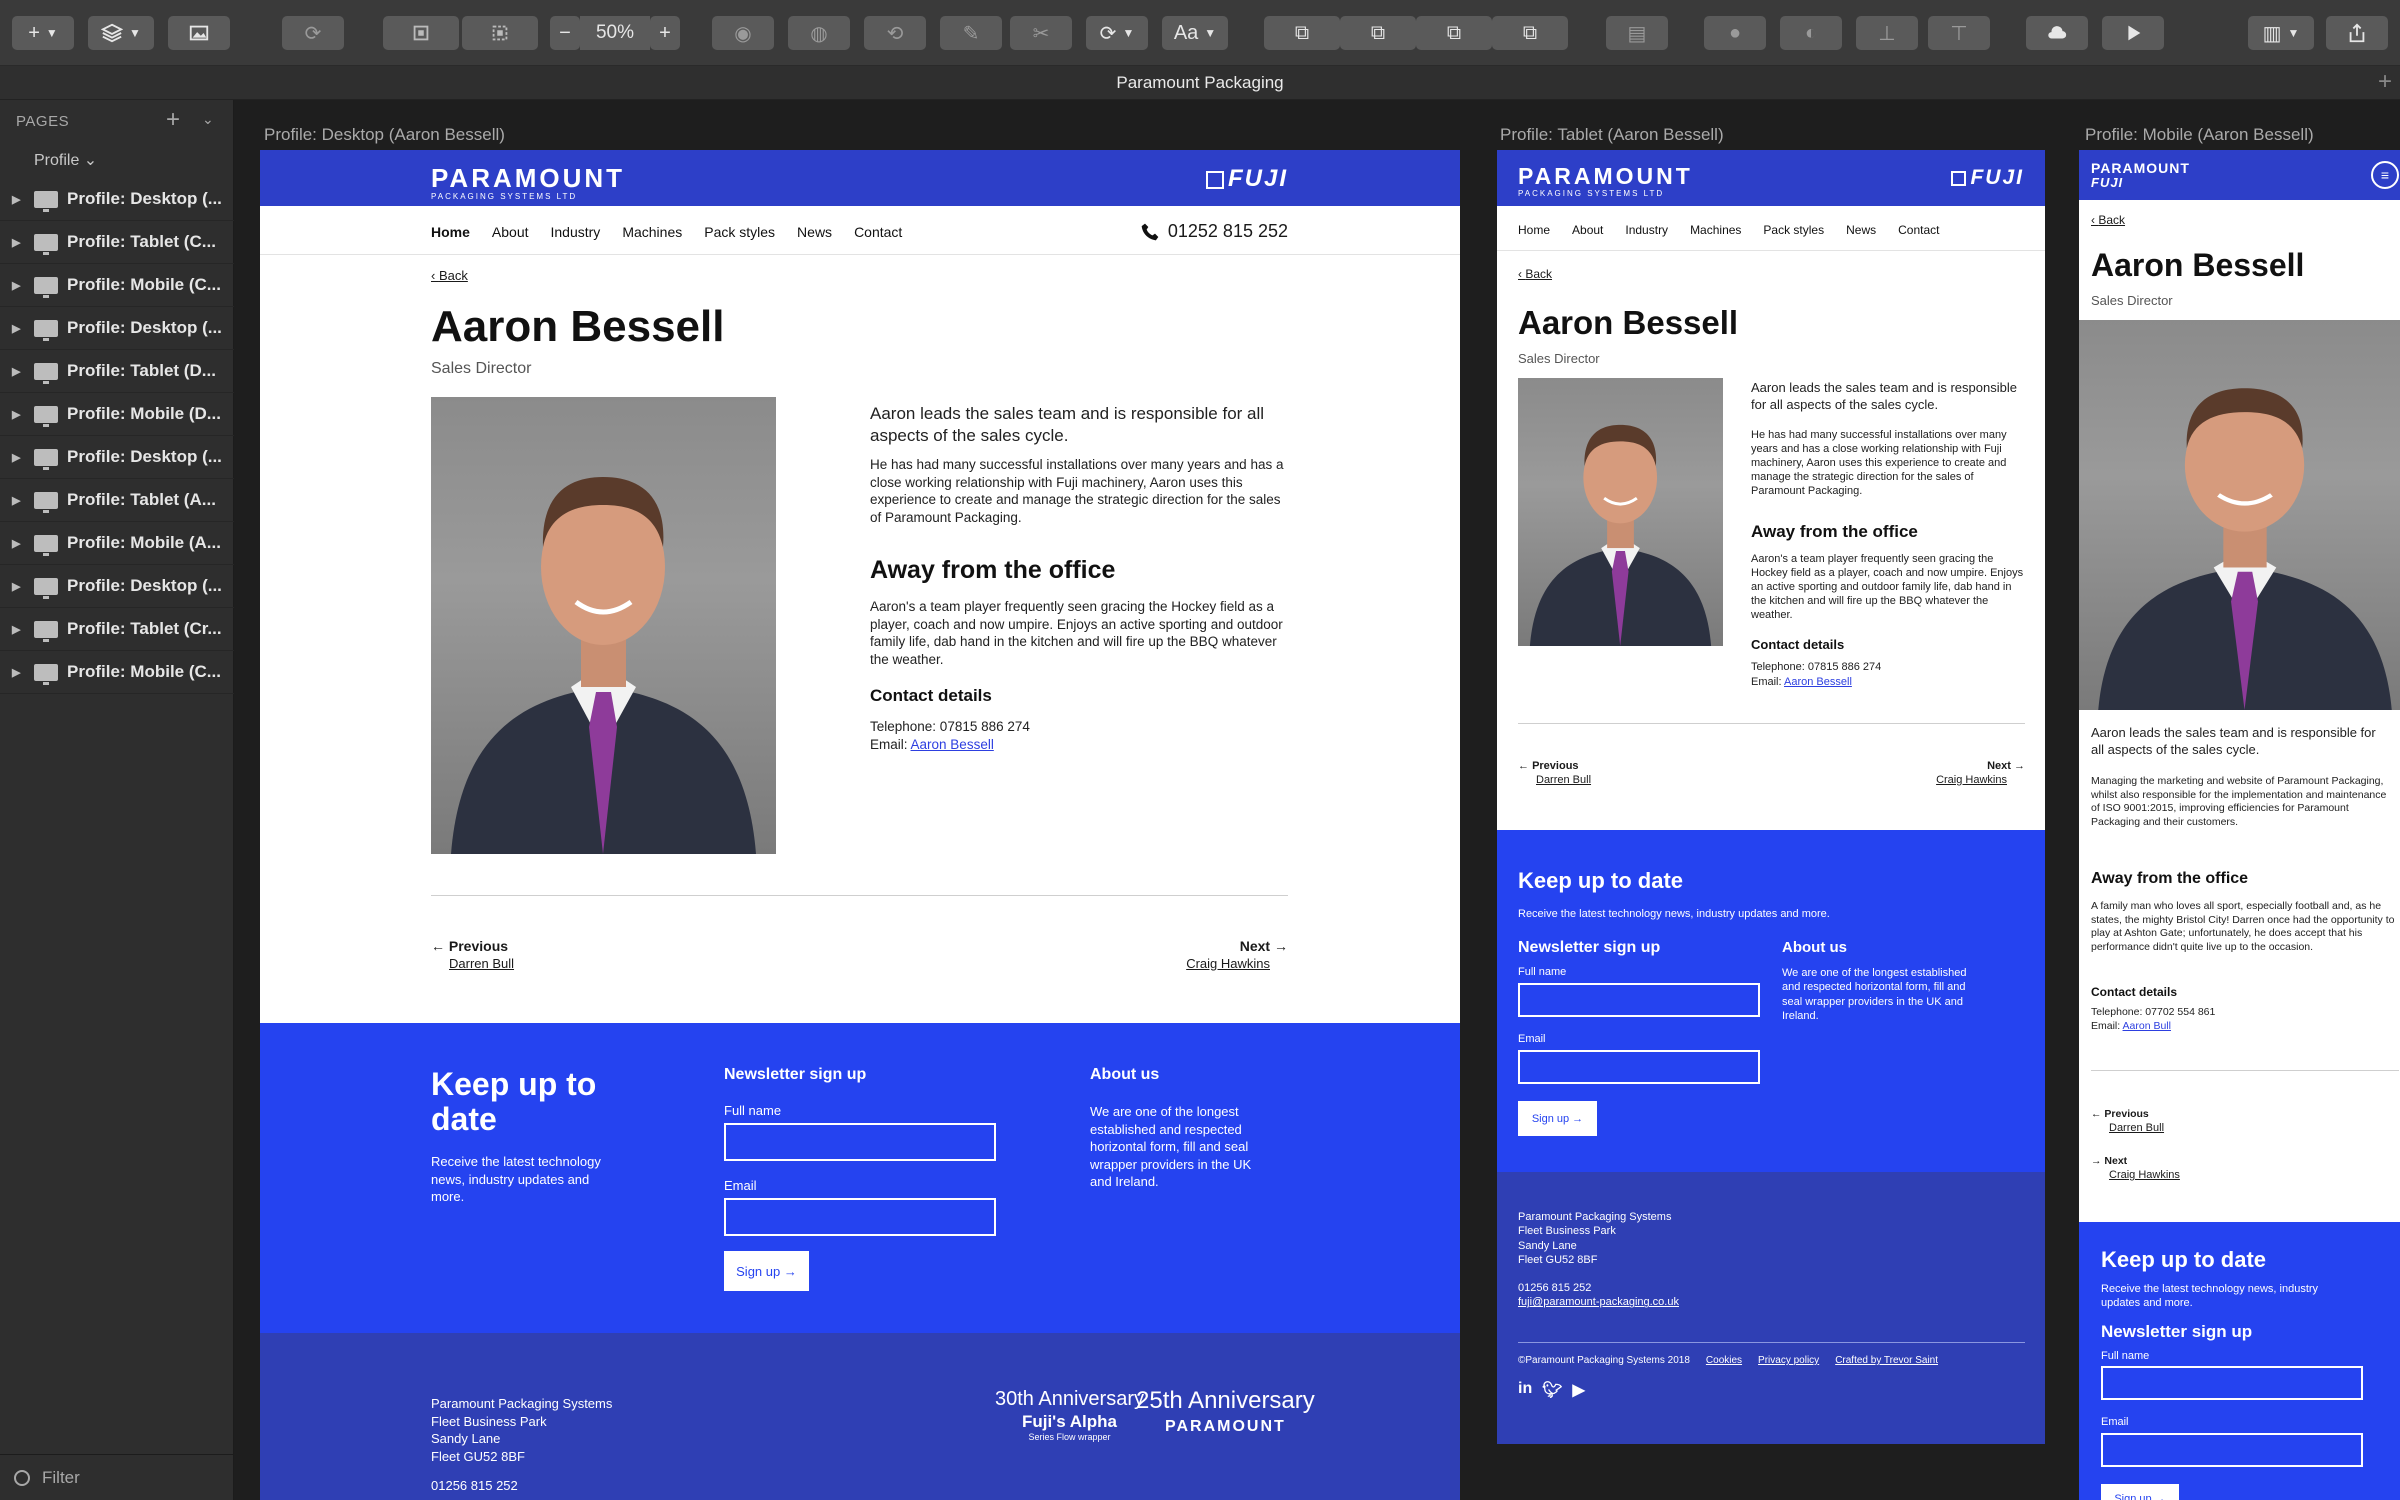 The height and width of the screenshot is (1500, 2400). I want to click on header-phone: 01252 815 252, so click(1214, 231).